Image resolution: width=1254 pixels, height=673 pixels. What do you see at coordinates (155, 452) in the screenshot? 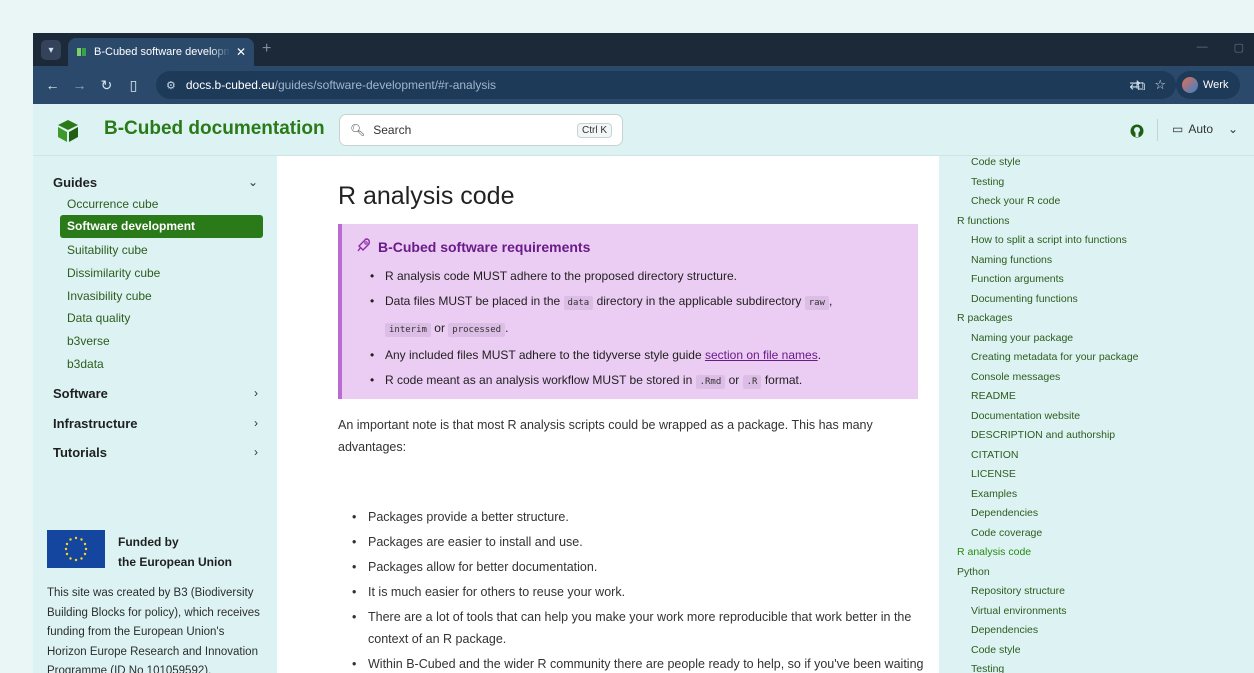
I see `nav-section-tutorials: Tutorials ›` at bounding box center [155, 452].